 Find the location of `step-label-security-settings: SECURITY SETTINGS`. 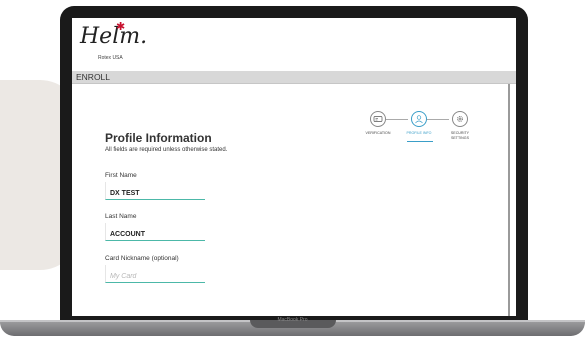

step-label-security-settings: SECURITY SETTINGS is located at coordinates (460, 135).